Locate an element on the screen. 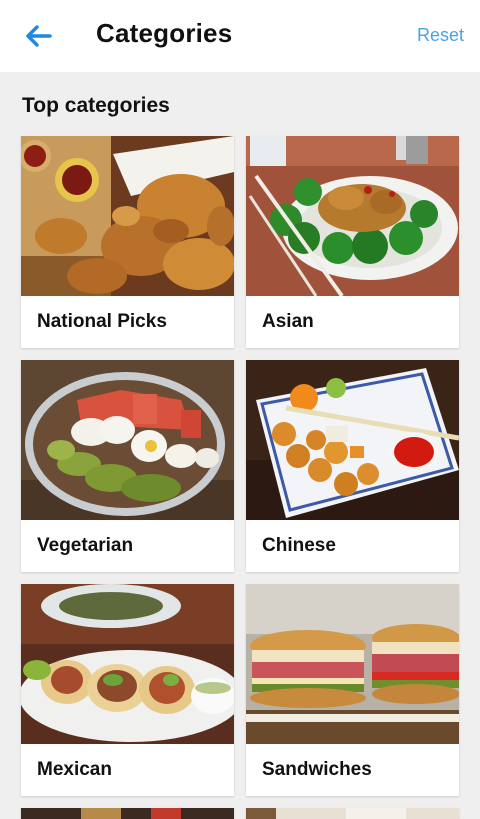  category-card-asian: Asian is located at coordinates (352, 242).